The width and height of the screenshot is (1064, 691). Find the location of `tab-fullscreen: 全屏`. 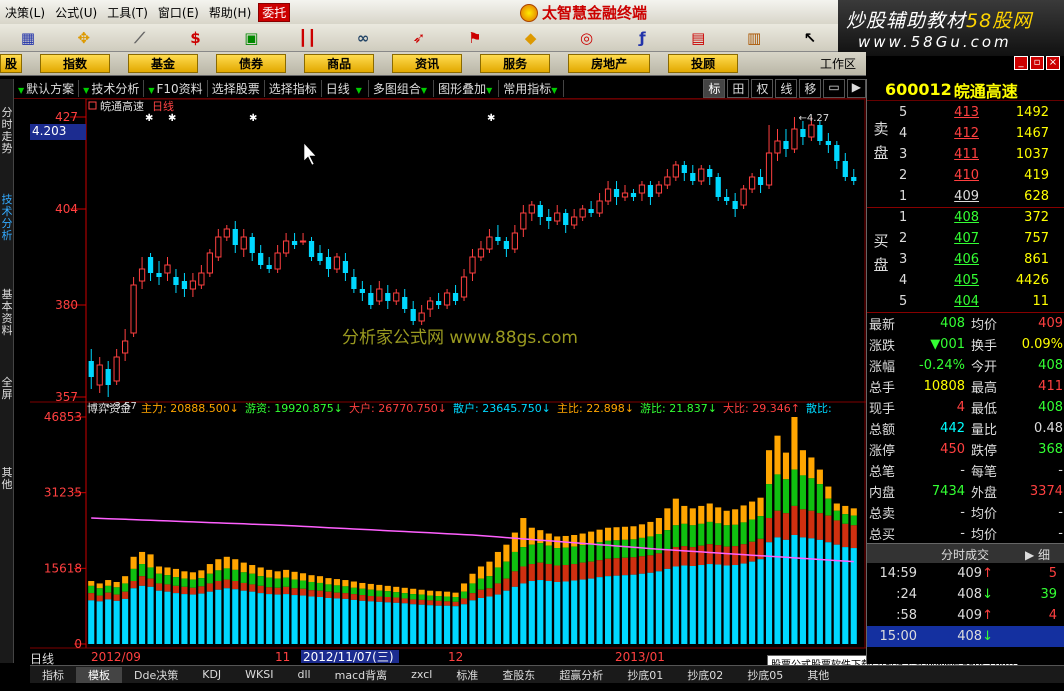

tab-fullscreen: 全屏 is located at coordinates (7, 389).